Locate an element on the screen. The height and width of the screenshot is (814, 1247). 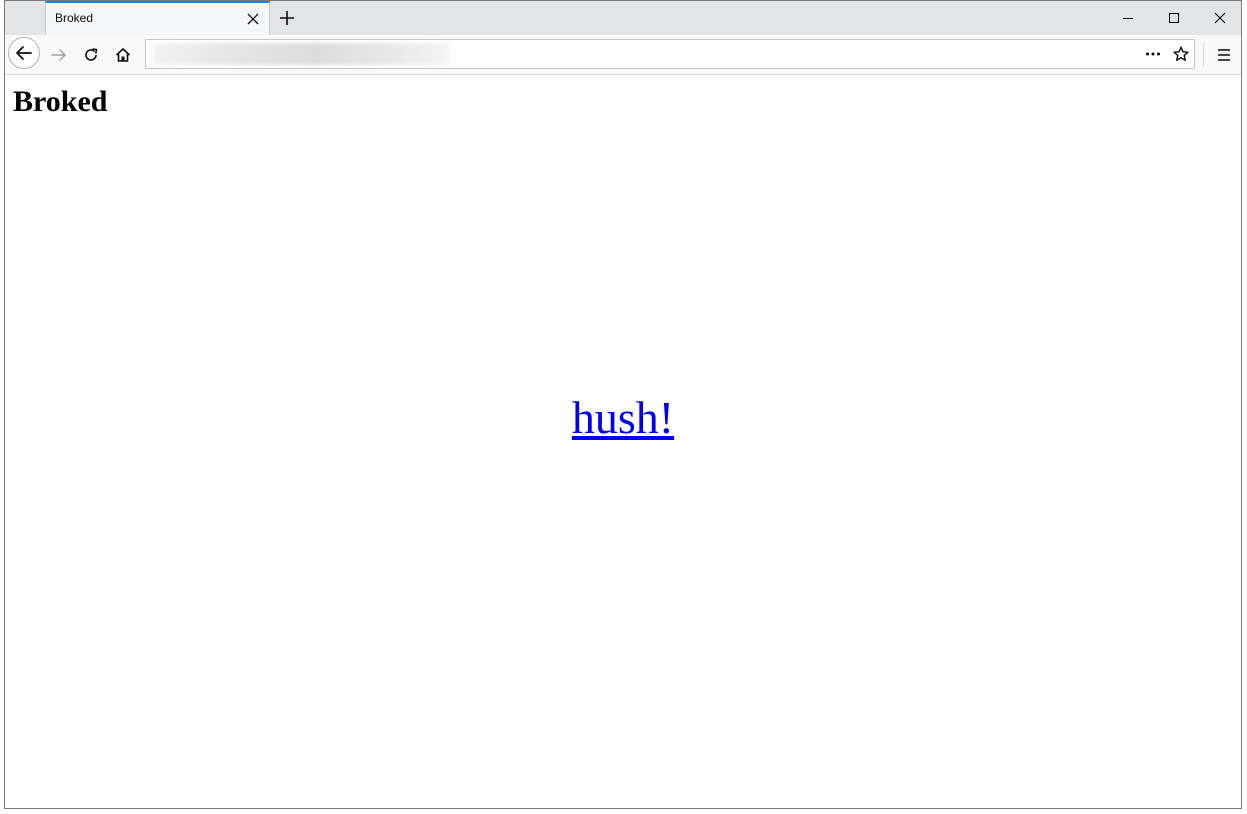
address-bar is located at coordinates (670, 54).